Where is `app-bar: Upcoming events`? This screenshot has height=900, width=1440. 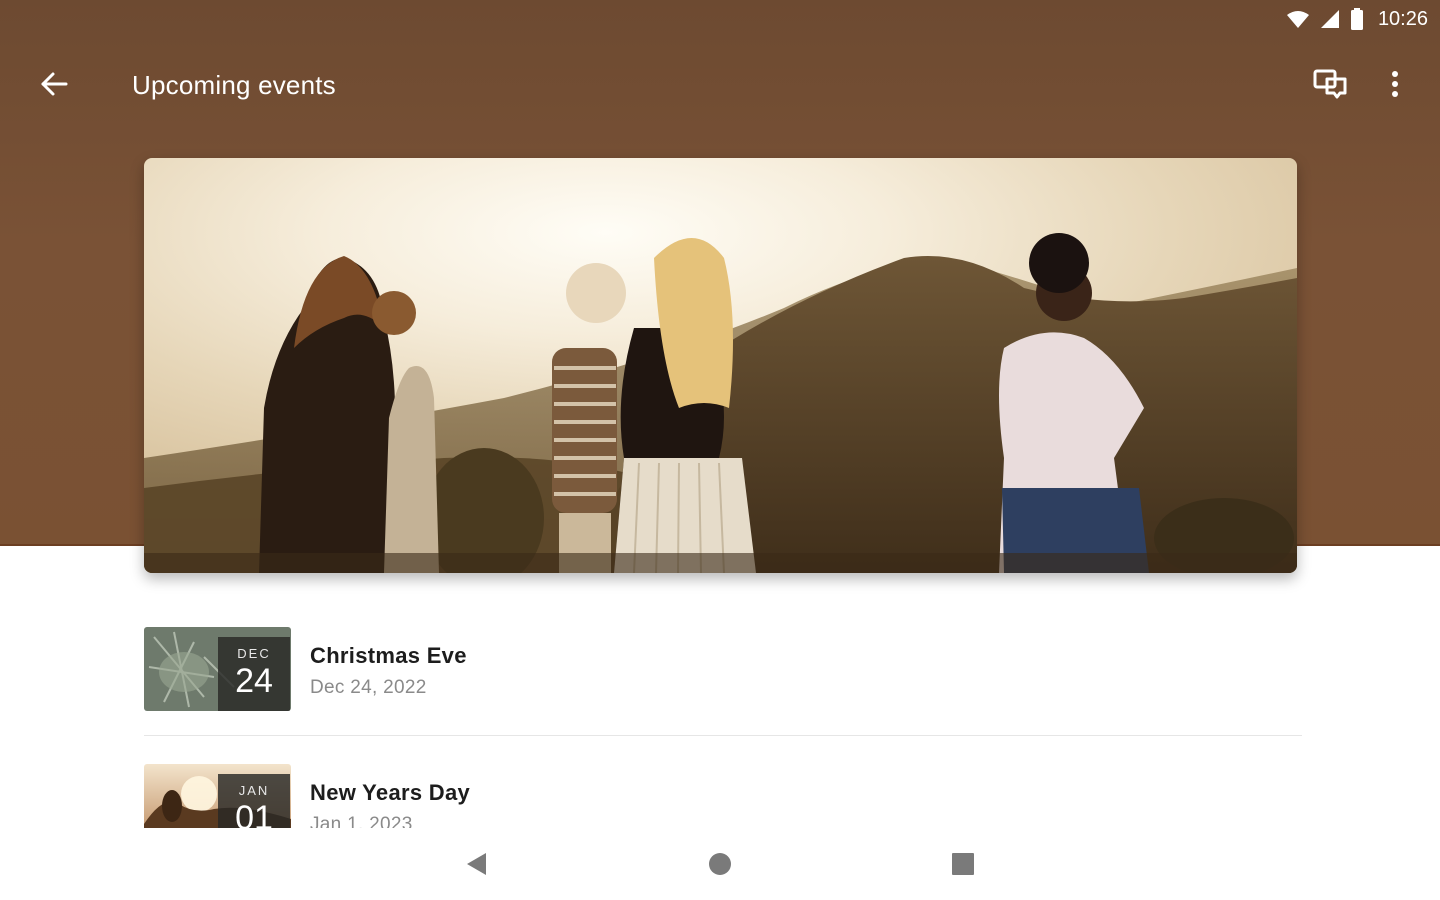 app-bar: Upcoming events is located at coordinates (720, 85).